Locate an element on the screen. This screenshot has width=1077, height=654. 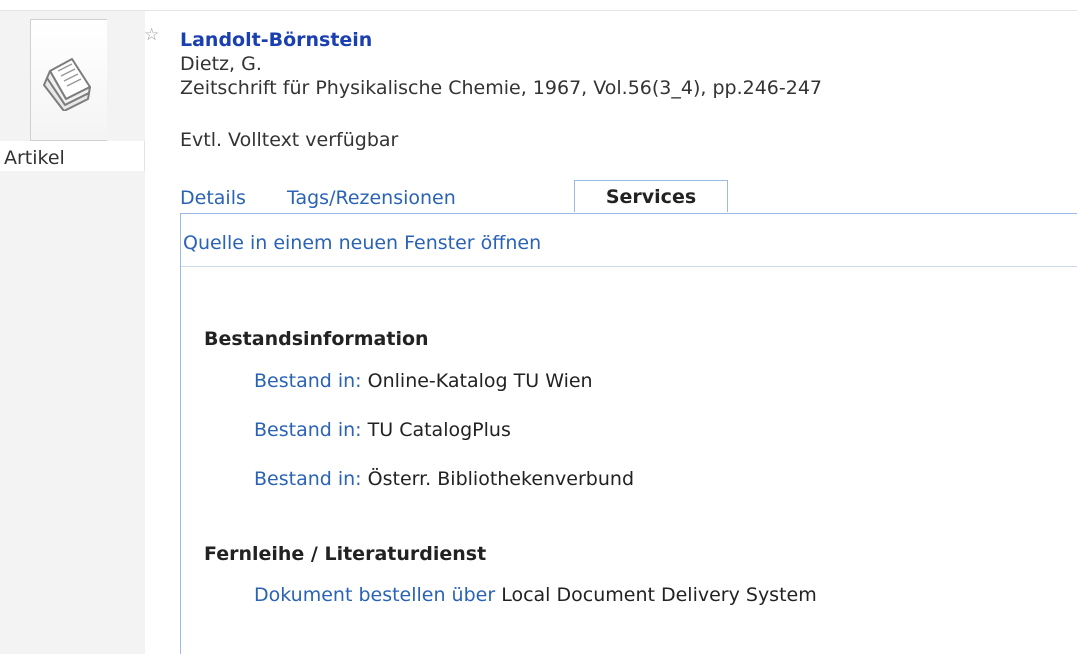
availability-status: Evtl. Volltext verfügbar is located at coordinates (289, 140).